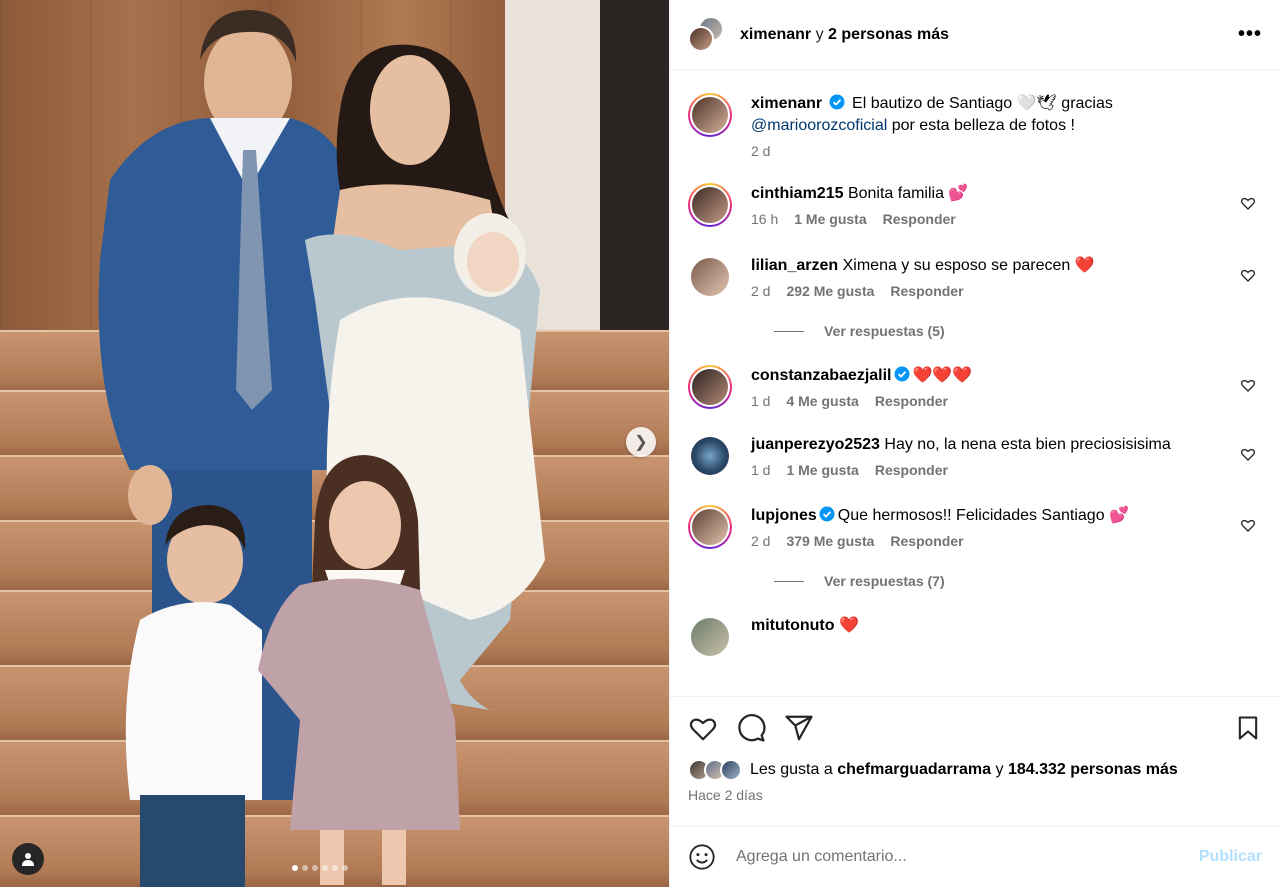  What do you see at coordinates (751, 728) in the screenshot?
I see `comment-bubble-icon` at bounding box center [751, 728].